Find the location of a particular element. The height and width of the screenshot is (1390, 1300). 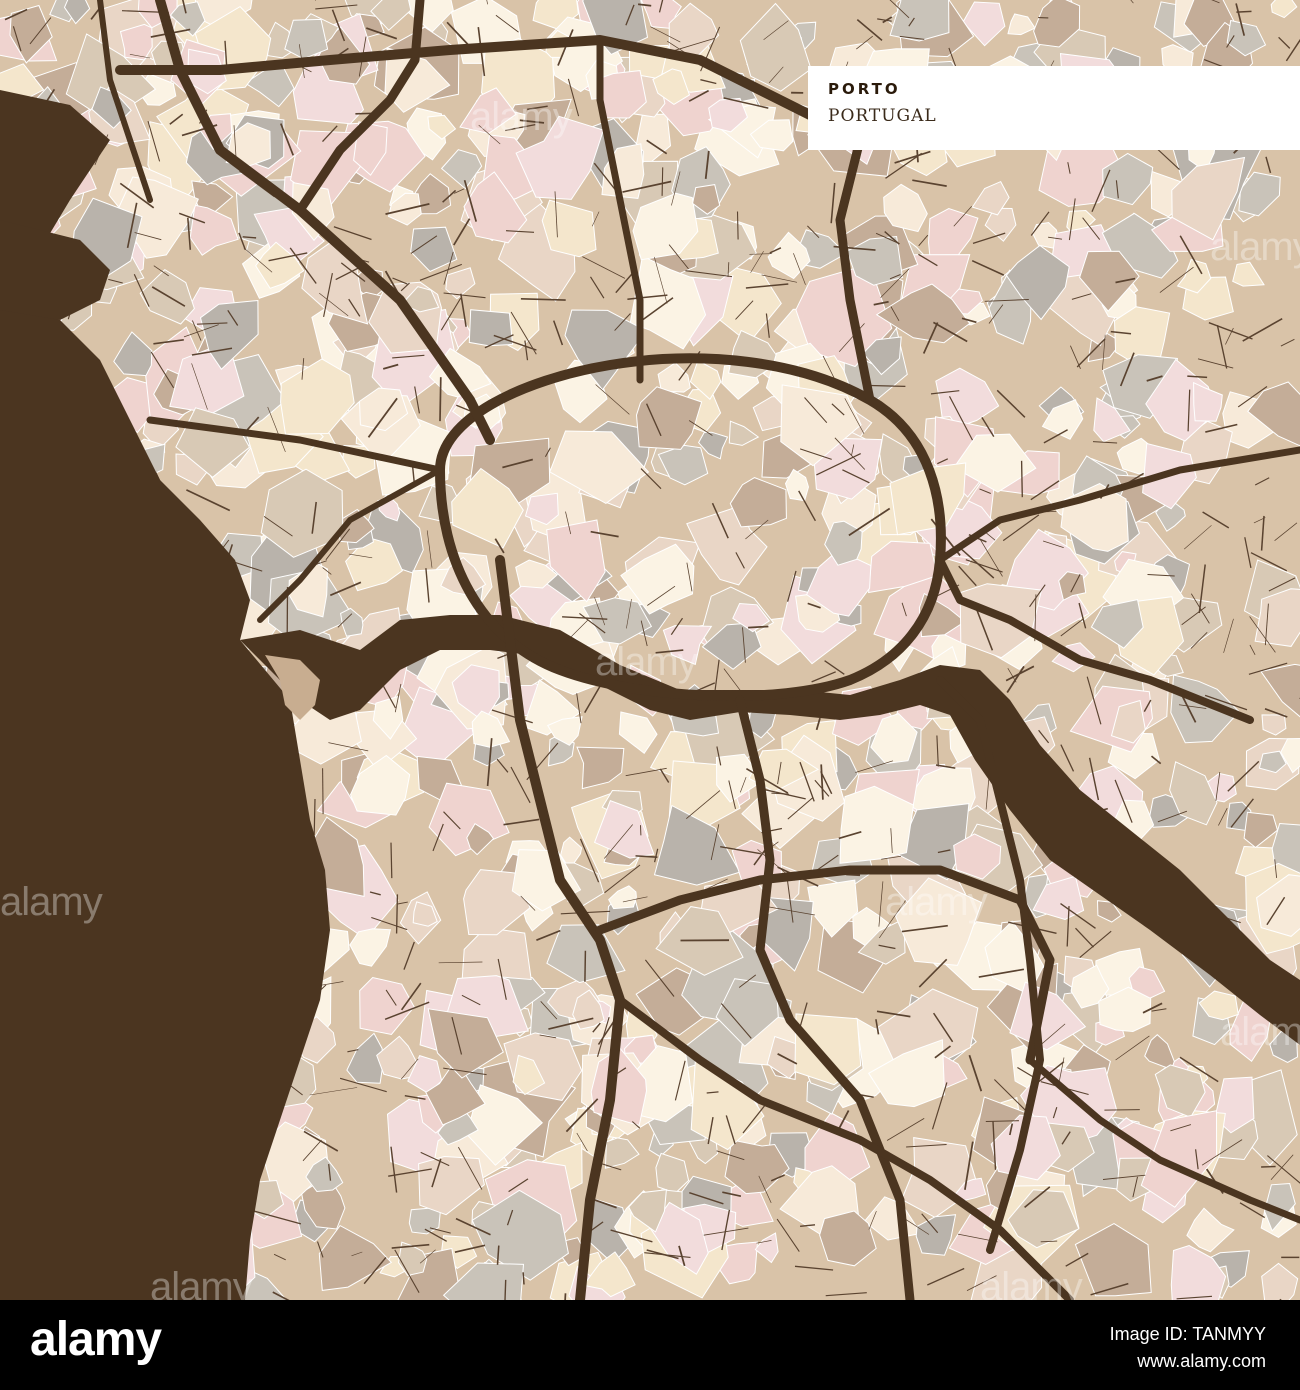

footer-bar: alamy Image ID: TANMYY www.alamy.com is located at coordinates (650, 1345).